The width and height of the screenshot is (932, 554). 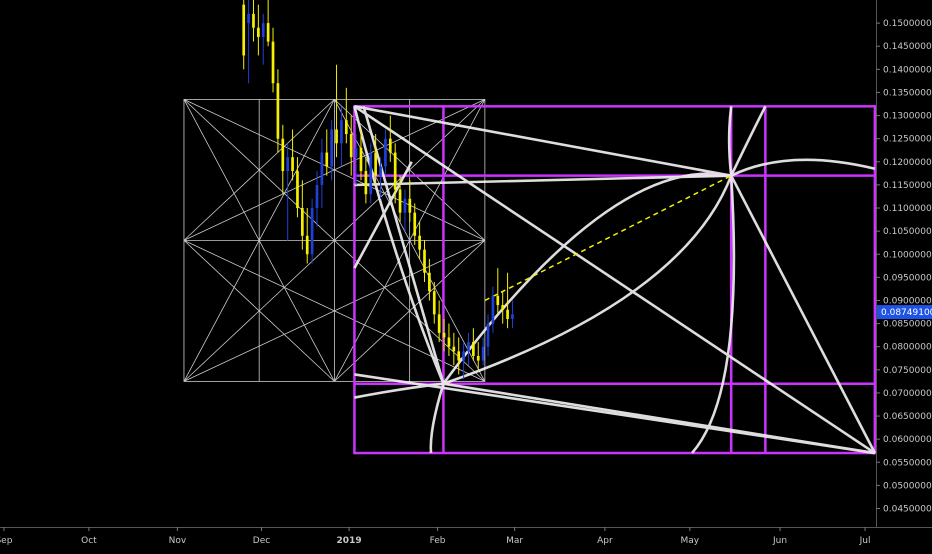 I want to click on x-tick-label: Feb, so click(x=438, y=541).